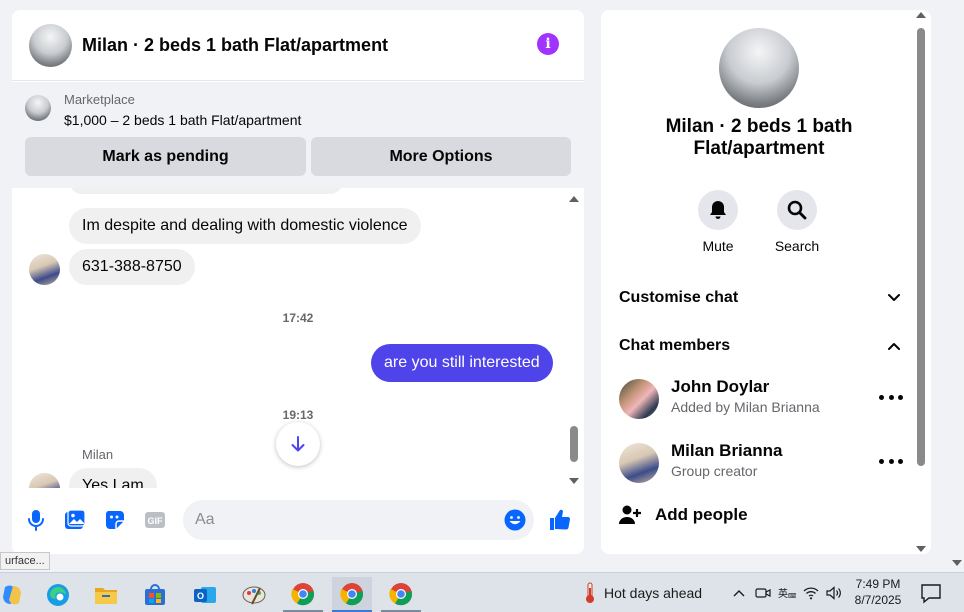  Describe the element at coordinates (957, 563) in the screenshot. I see `page-scroll-down-arrow-icon` at that location.